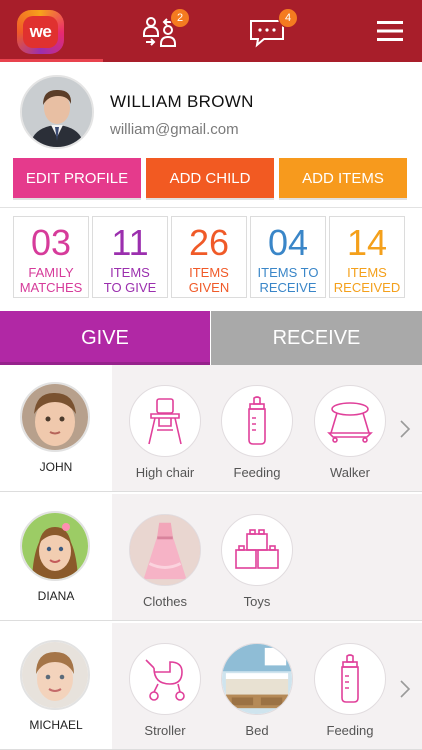 This screenshot has width=422, height=750. What do you see at coordinates (210, 178) in the screenshot?
I see `add-child-button: ADD CHILD` at bounding box center [210, 178].